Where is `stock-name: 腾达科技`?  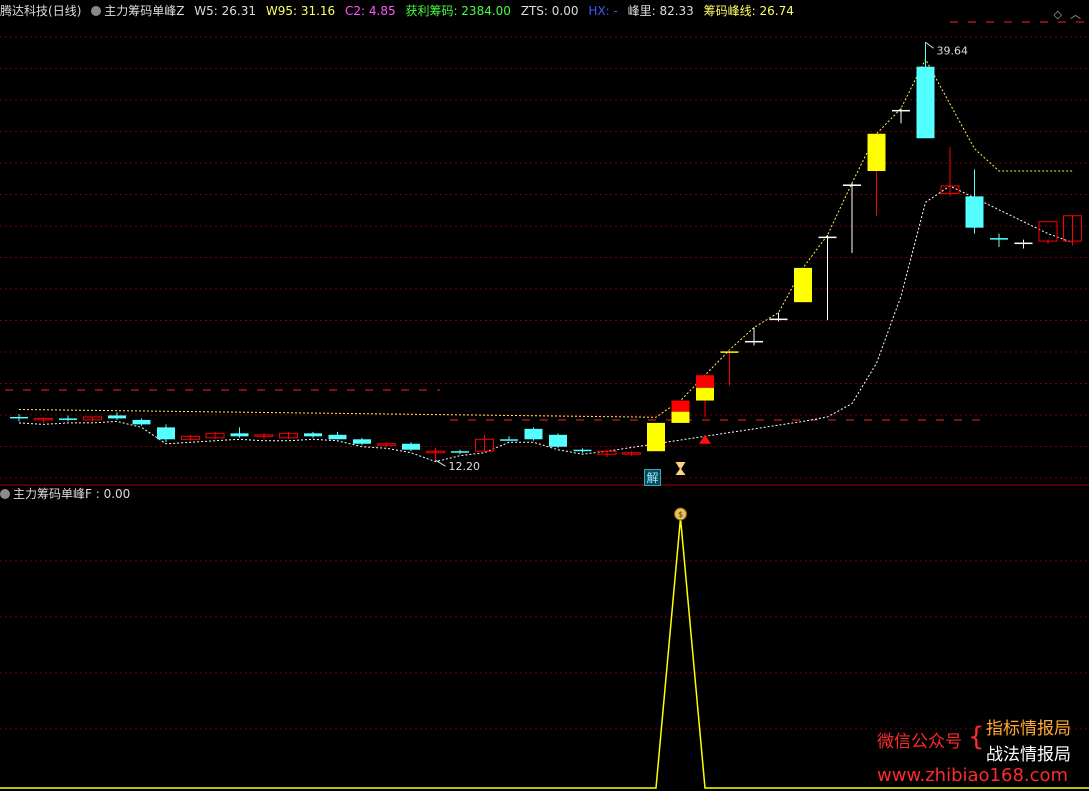 stock-name: 腾达科技 is located at coordinates (24, 11).